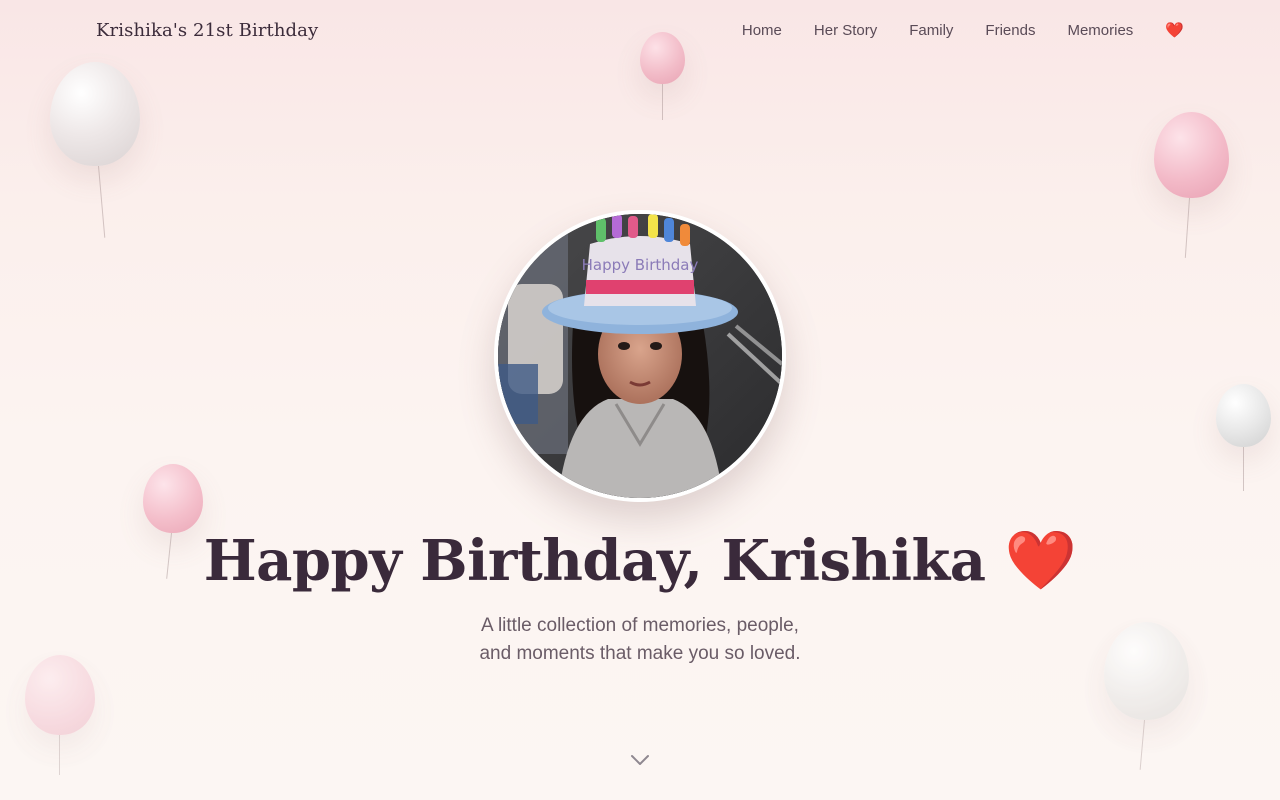  What do you see at coordinates (1174, 30) in the screenshot?
I see `nav-heart-icon: ❤️` at bounding box center [1174, 30].